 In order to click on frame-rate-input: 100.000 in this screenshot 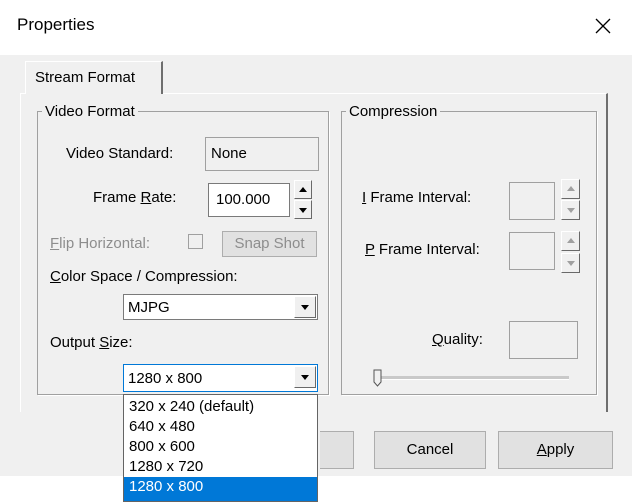, I will do `click(249, 200)`.